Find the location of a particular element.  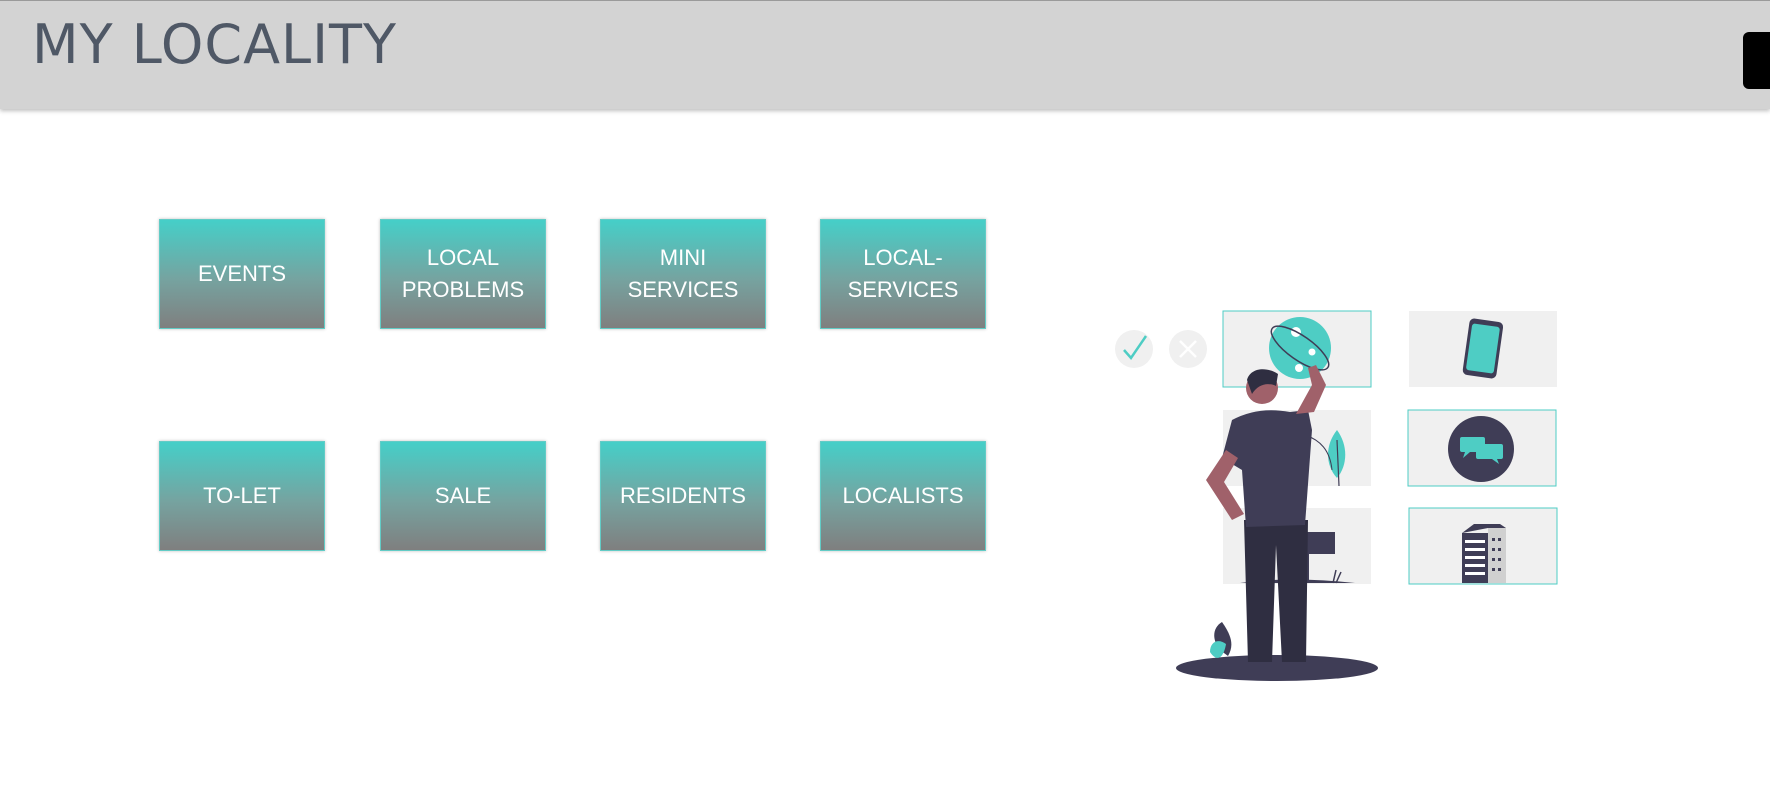

tile-label: SALE is located at coordinates (463, 495).